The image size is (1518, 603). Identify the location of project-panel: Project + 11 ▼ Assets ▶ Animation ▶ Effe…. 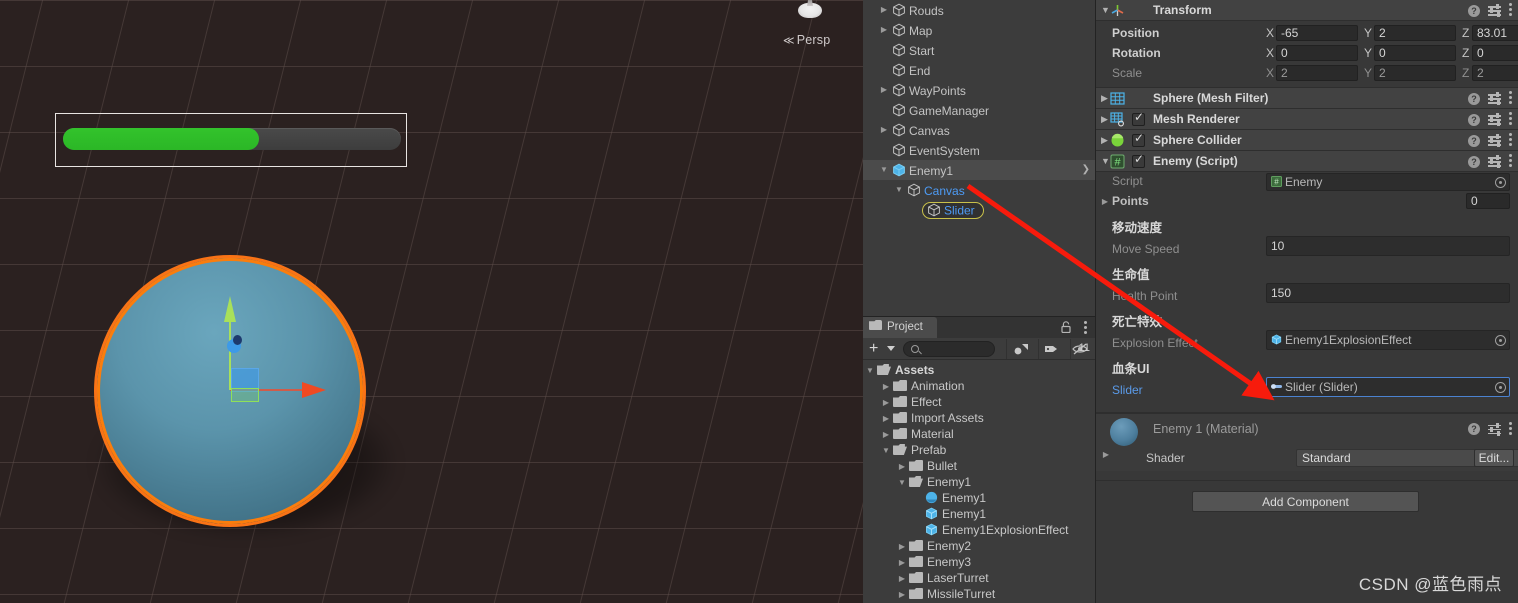
(979, 459).